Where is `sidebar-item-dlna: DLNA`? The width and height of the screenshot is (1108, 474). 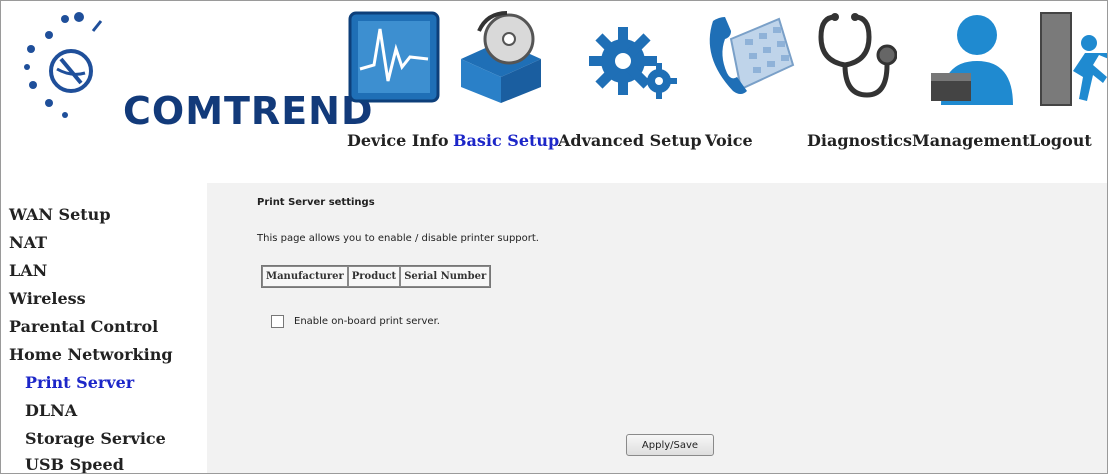 sidebar-item-dlna: DLNA is located at coordinates (51, 410).